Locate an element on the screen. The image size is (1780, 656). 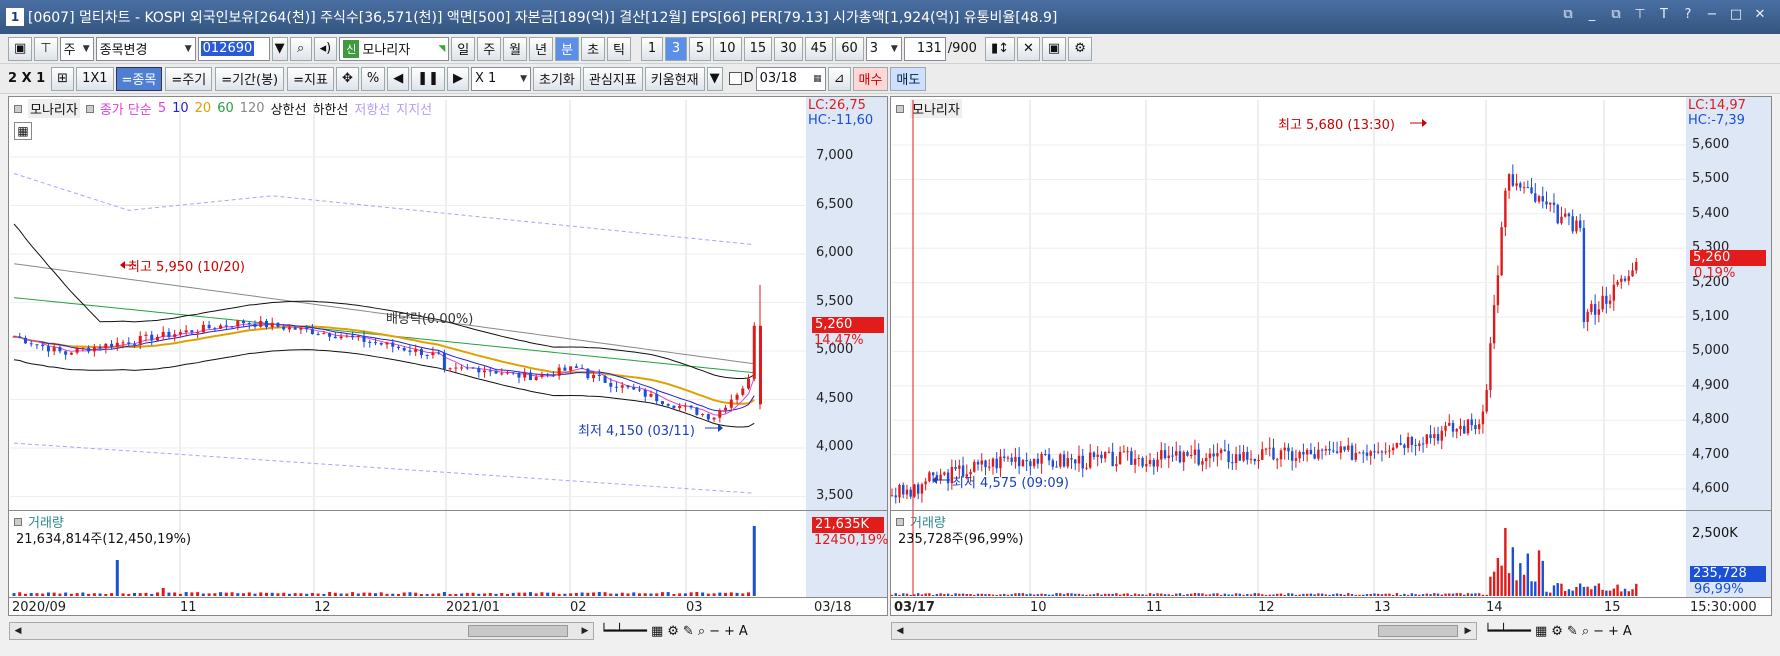
right-high-arrowhead is located at coordinates (1424, 123).